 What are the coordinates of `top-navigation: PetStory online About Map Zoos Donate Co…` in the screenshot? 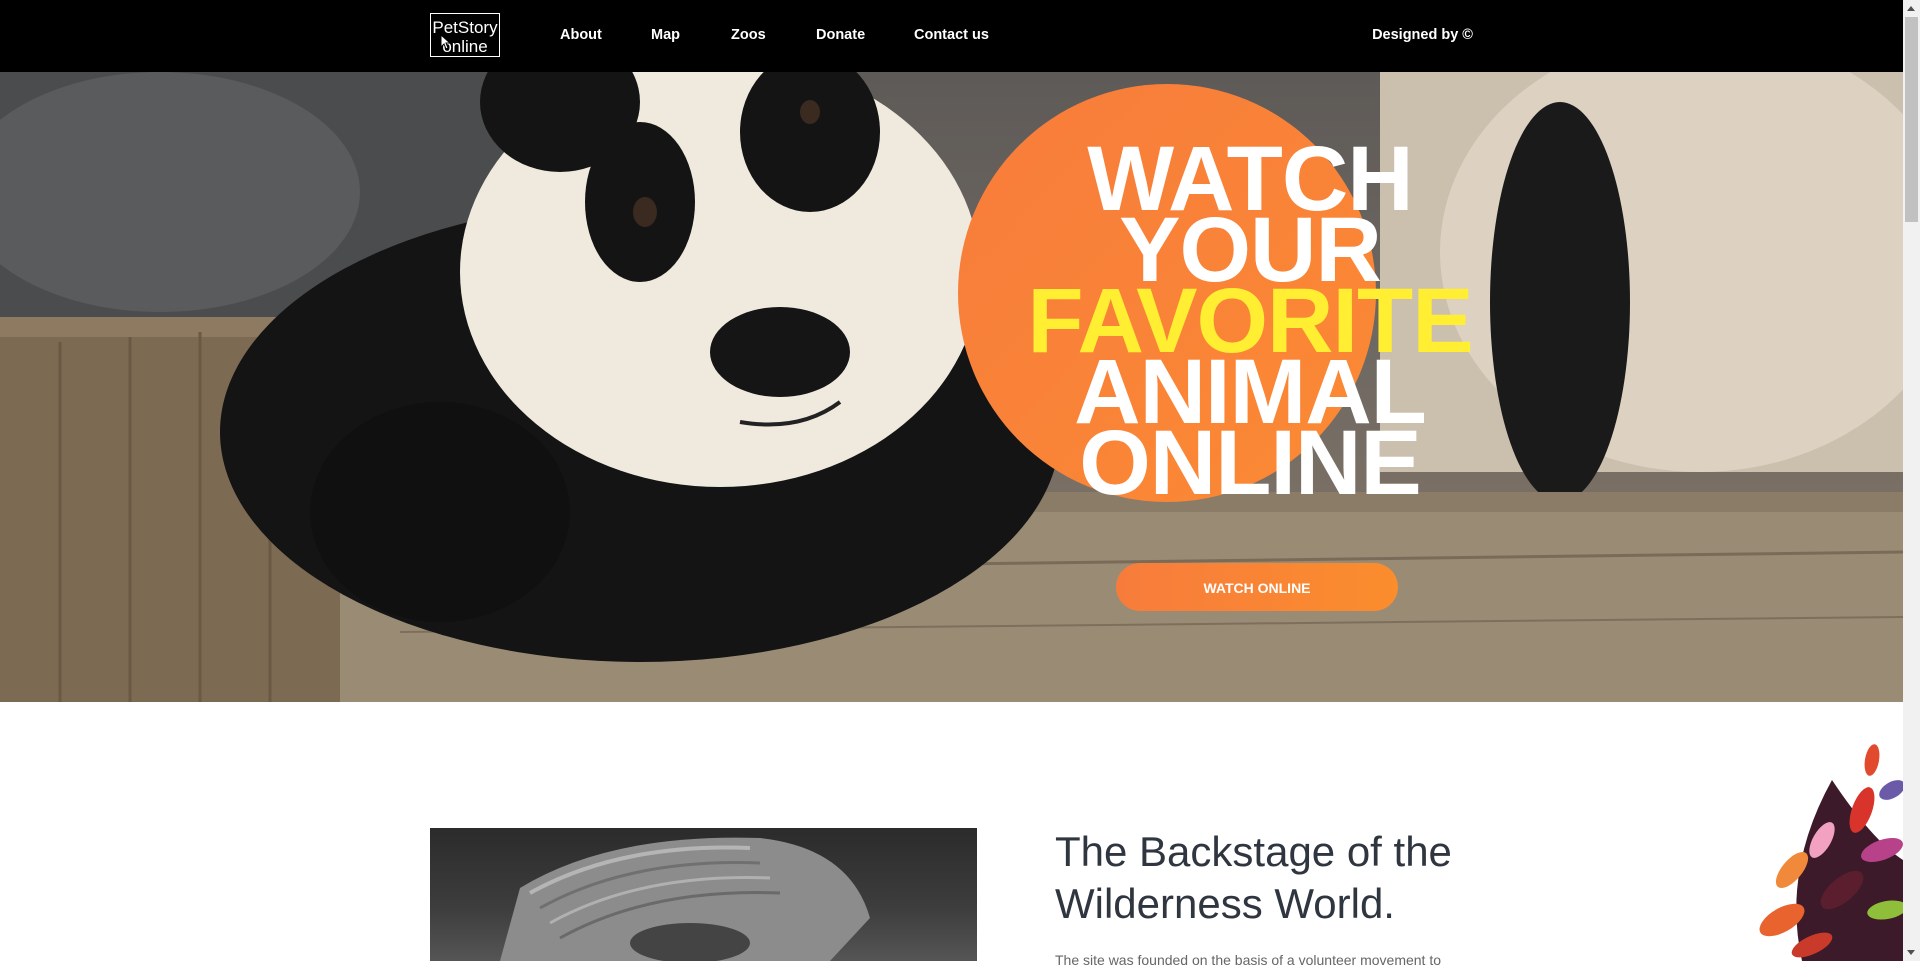 It's located at (951, 36).